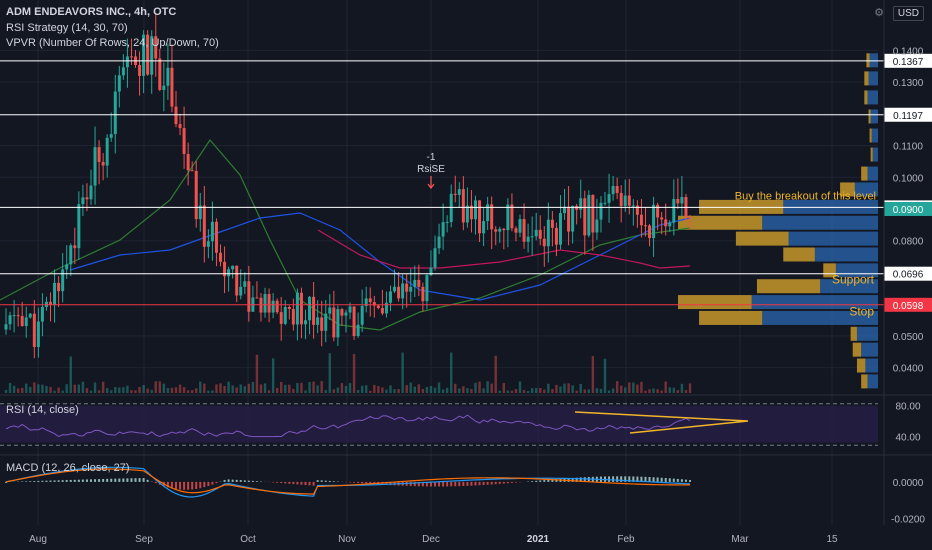  Describe the element at coordinates (42, 410) in the screenshot. I see `rsi-pane-label: RSI (14, close)` at that location.